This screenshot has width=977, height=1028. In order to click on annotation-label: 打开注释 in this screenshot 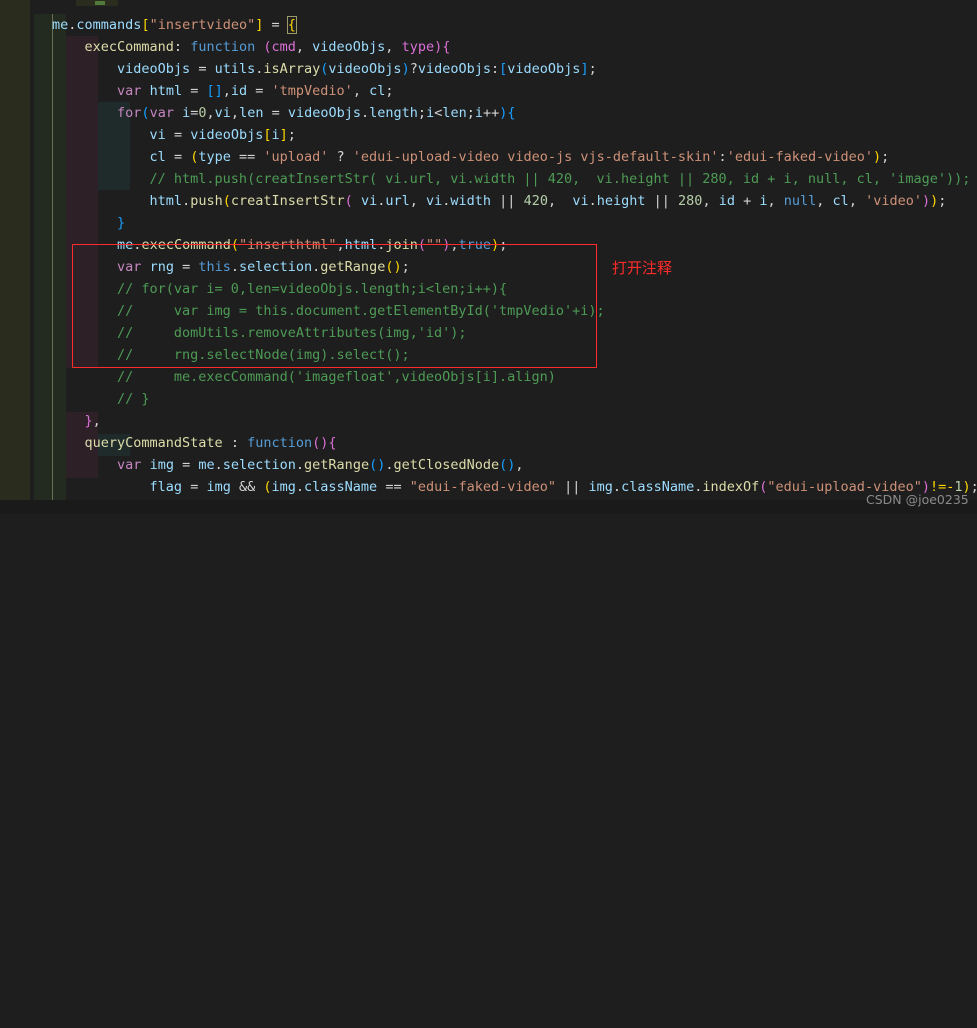, I will do `click(642, 268)`.